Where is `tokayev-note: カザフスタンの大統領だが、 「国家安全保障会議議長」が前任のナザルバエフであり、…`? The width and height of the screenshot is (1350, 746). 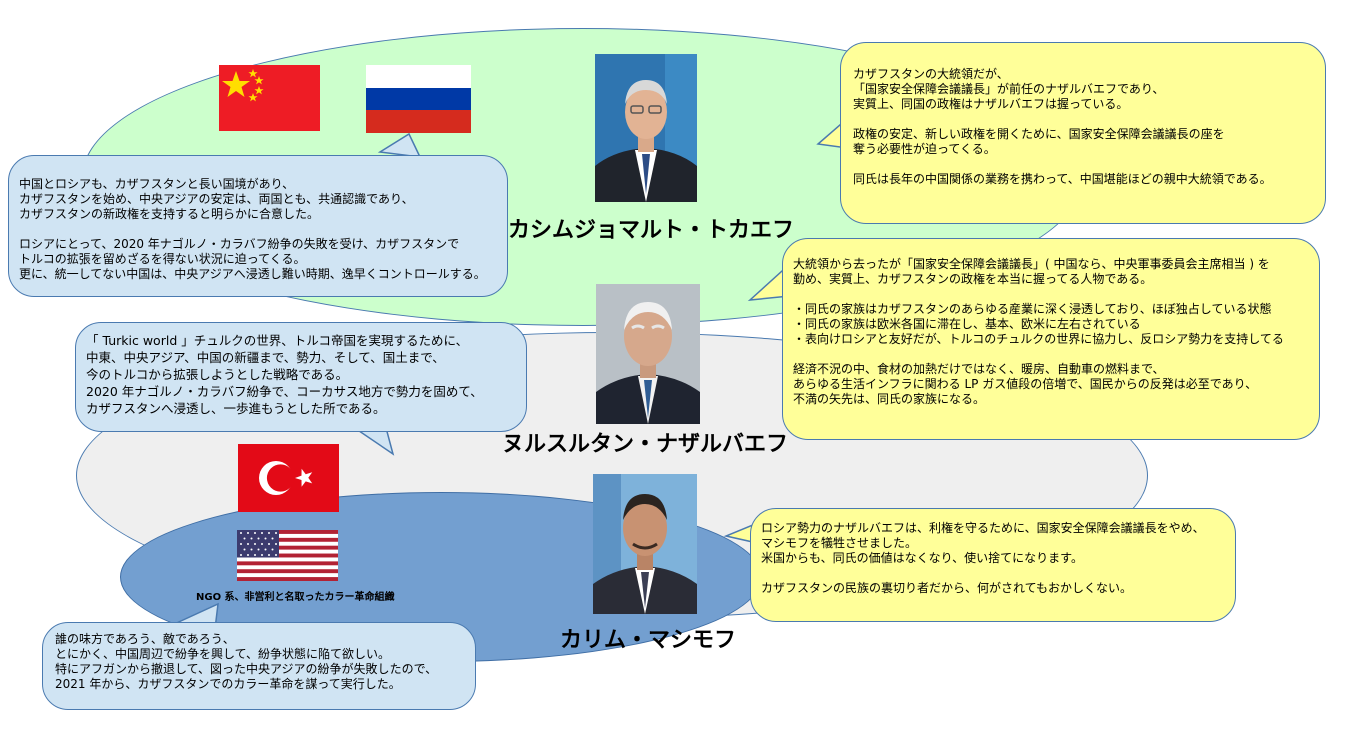 tokayev-note: カザフスタンの大統領だが、 「国家安全保障会議議長」が前任のナザルバエフであり、… is located at coordinates (1083, 133).